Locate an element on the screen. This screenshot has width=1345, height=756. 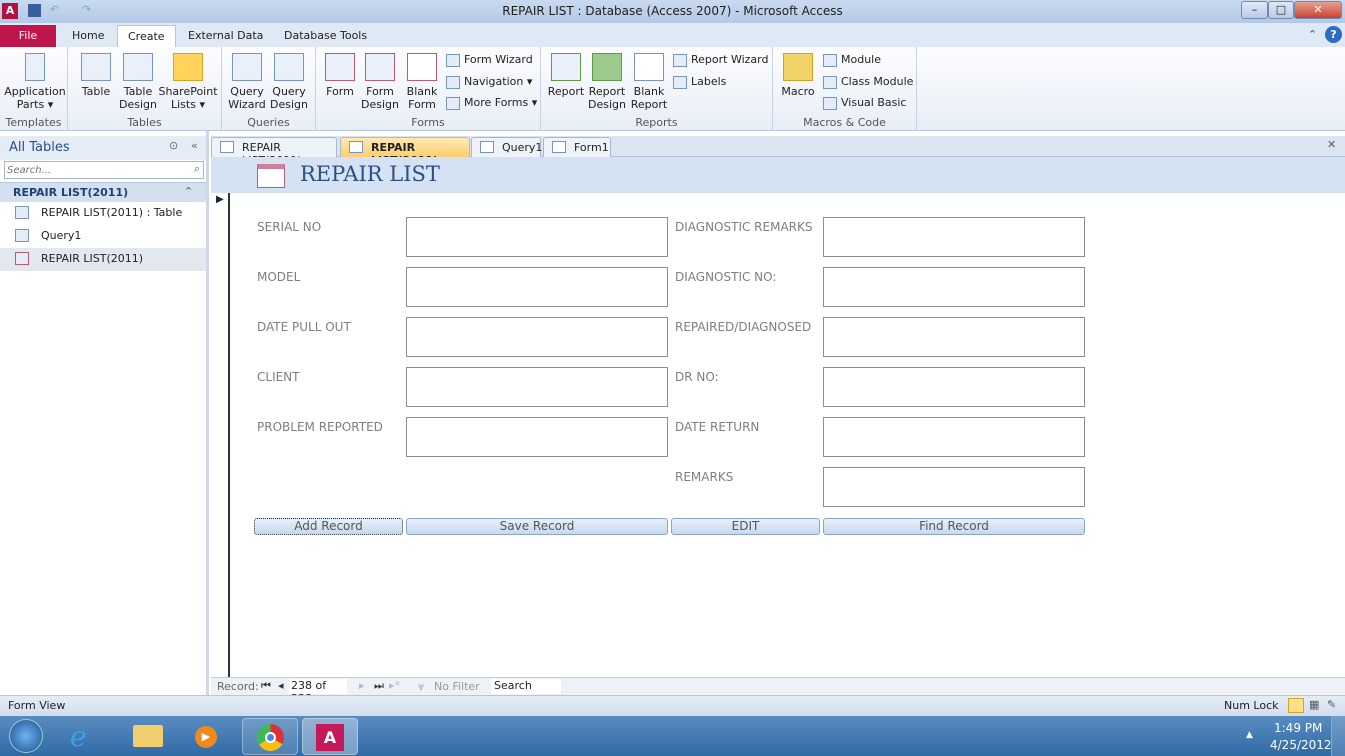
previous-record-icon: ◂ is located at coordinates (281, 685).